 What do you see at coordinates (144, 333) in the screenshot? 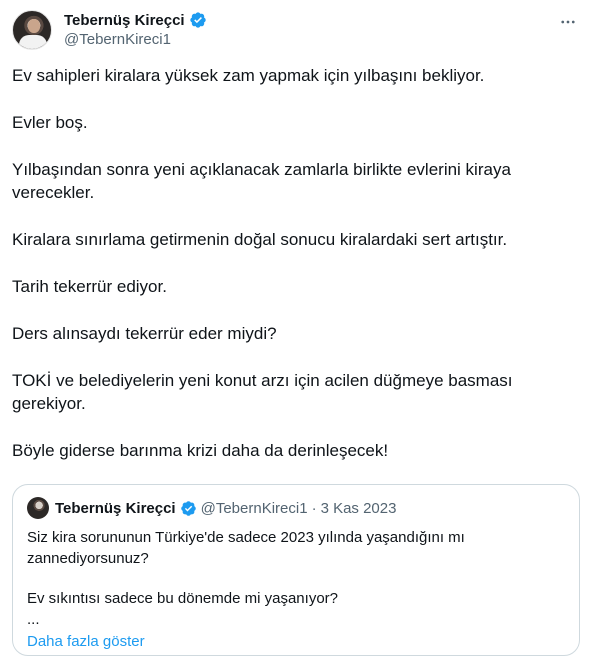
I see `tweet-paragraph: Ders alınsaydı tekerrür eder miydi?` at bounding box center [144, 333].